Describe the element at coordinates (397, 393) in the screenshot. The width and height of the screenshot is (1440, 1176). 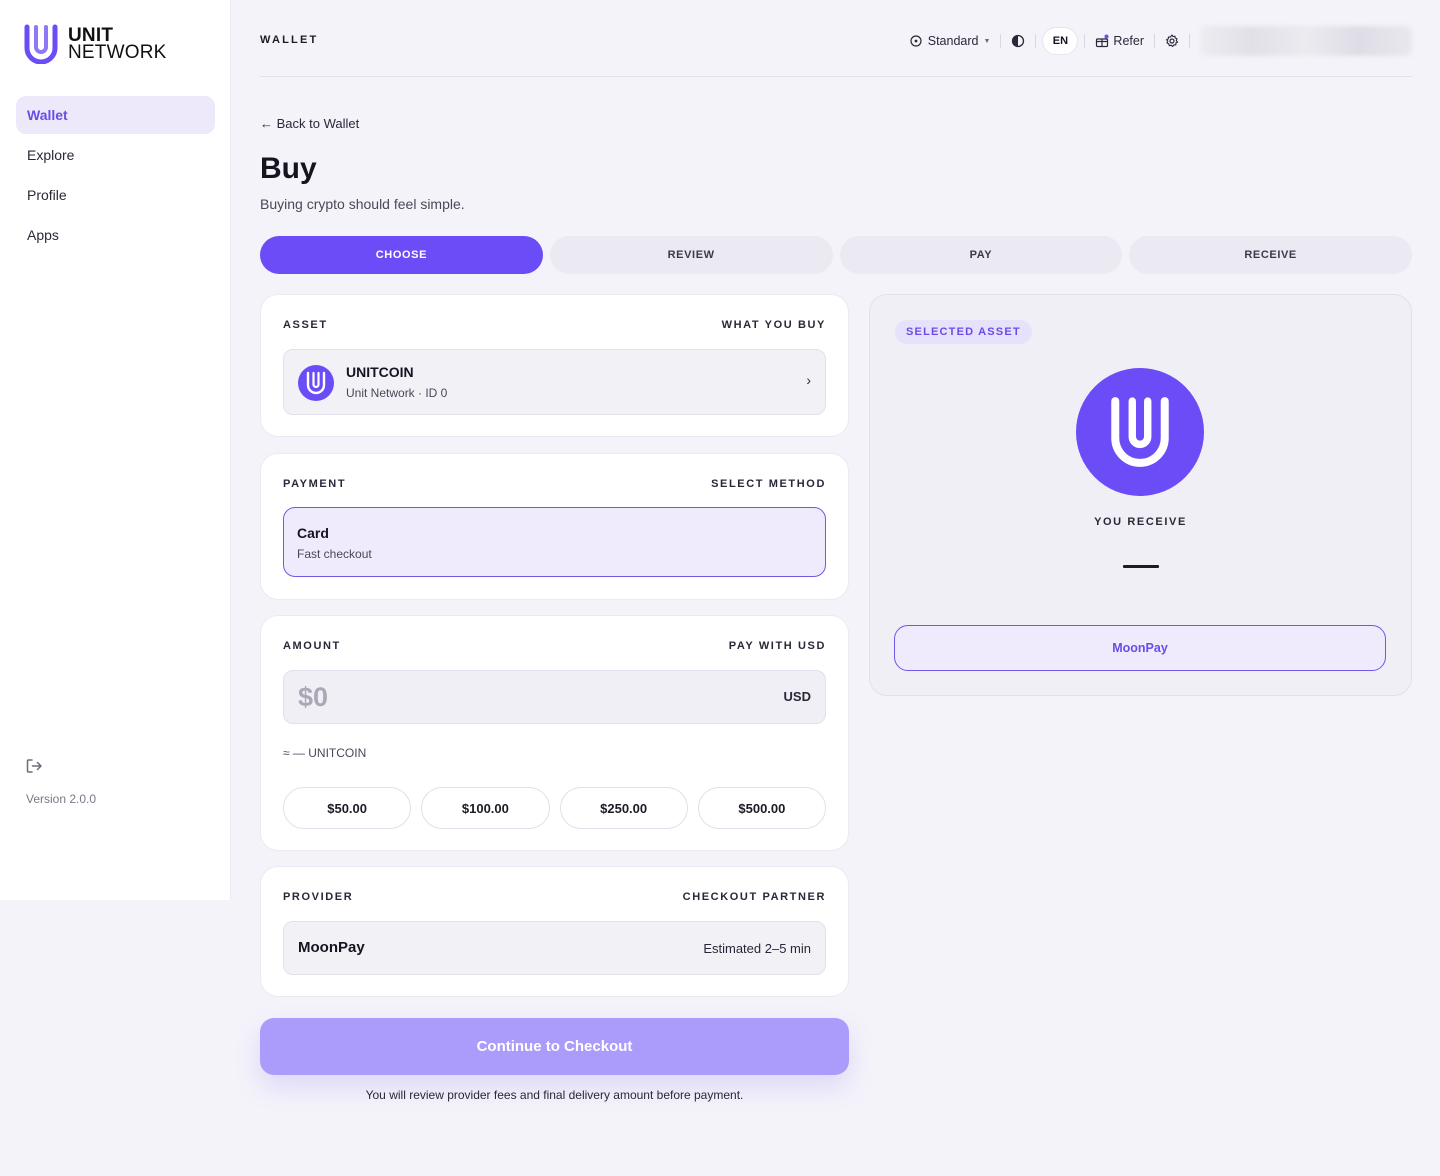
I see `asset-subtitle: Unit Network · ID 0` at that location.